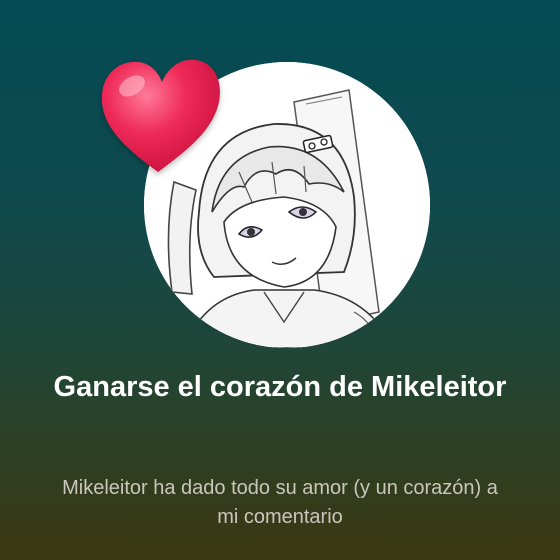  What do you see at coordinates (161, 116) in the screenshot?
I see `heart-icon` at bounding box center [161, 116].